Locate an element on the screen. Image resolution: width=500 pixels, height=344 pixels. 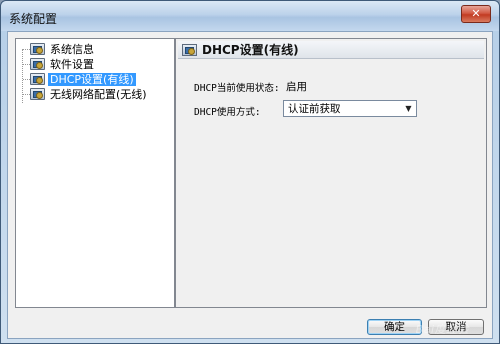
tree-item-wireless-config: 无线网络配置(无线) is located at coordinates (89, 94).